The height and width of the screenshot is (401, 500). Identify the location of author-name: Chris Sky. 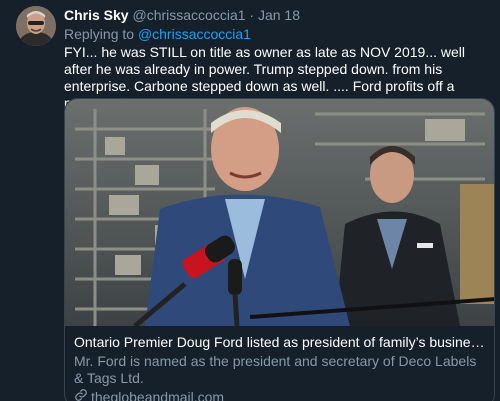
(96, 15).